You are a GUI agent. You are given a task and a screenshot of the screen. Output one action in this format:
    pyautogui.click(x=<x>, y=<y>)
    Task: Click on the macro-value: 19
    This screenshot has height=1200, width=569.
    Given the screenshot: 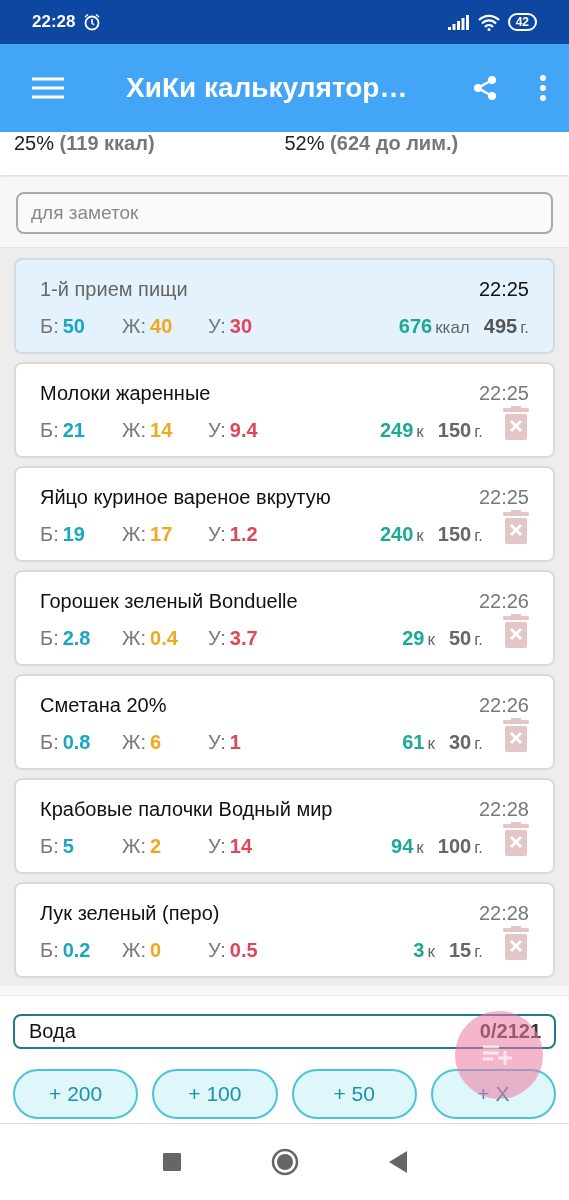 What is the action you would take?
    pyautogui.click(x=73, y=534)
    